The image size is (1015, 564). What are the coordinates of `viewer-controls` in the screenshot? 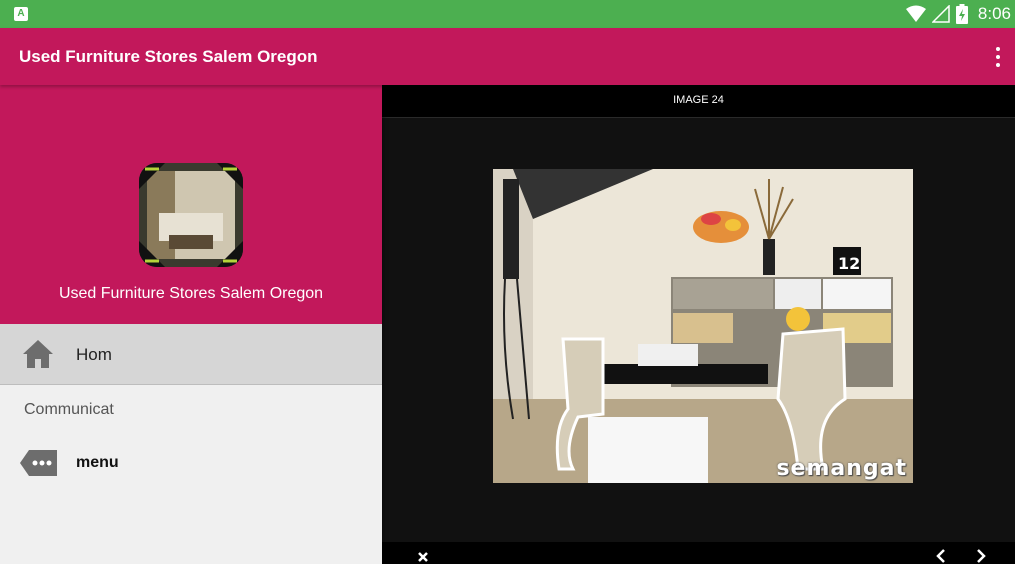 It's located at (698, 553).